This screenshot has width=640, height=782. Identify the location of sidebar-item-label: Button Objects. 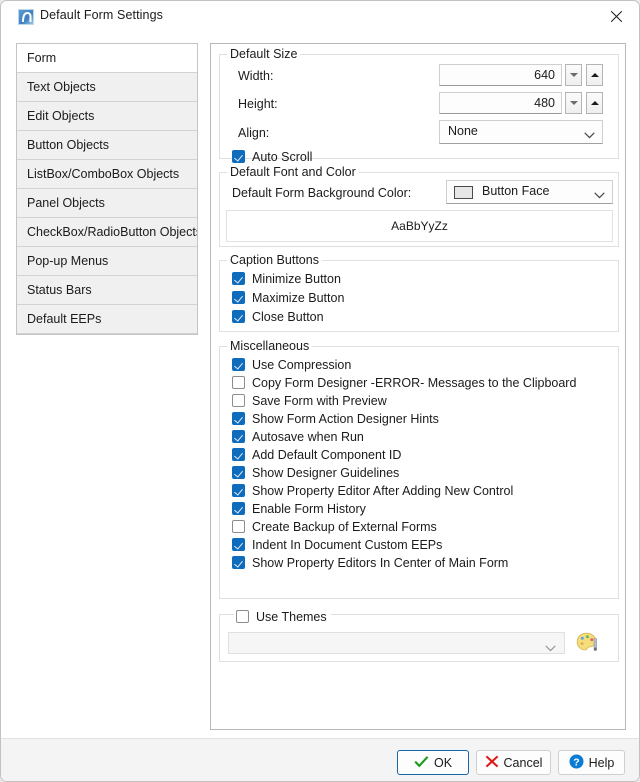
(68, 145).